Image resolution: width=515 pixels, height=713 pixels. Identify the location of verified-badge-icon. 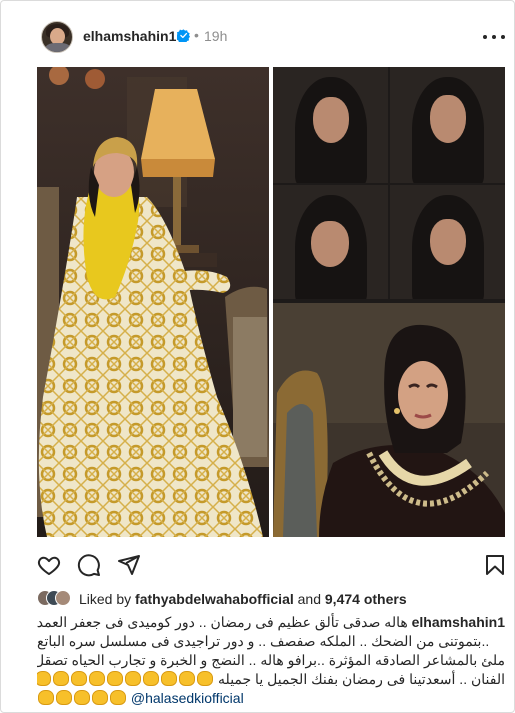
(183, 35).